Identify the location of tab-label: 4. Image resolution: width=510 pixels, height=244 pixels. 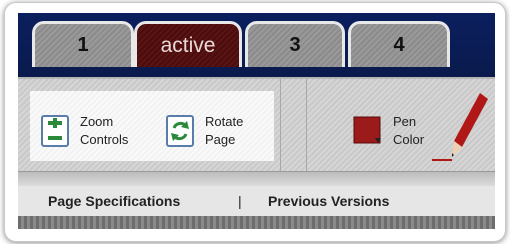
(399, 45).